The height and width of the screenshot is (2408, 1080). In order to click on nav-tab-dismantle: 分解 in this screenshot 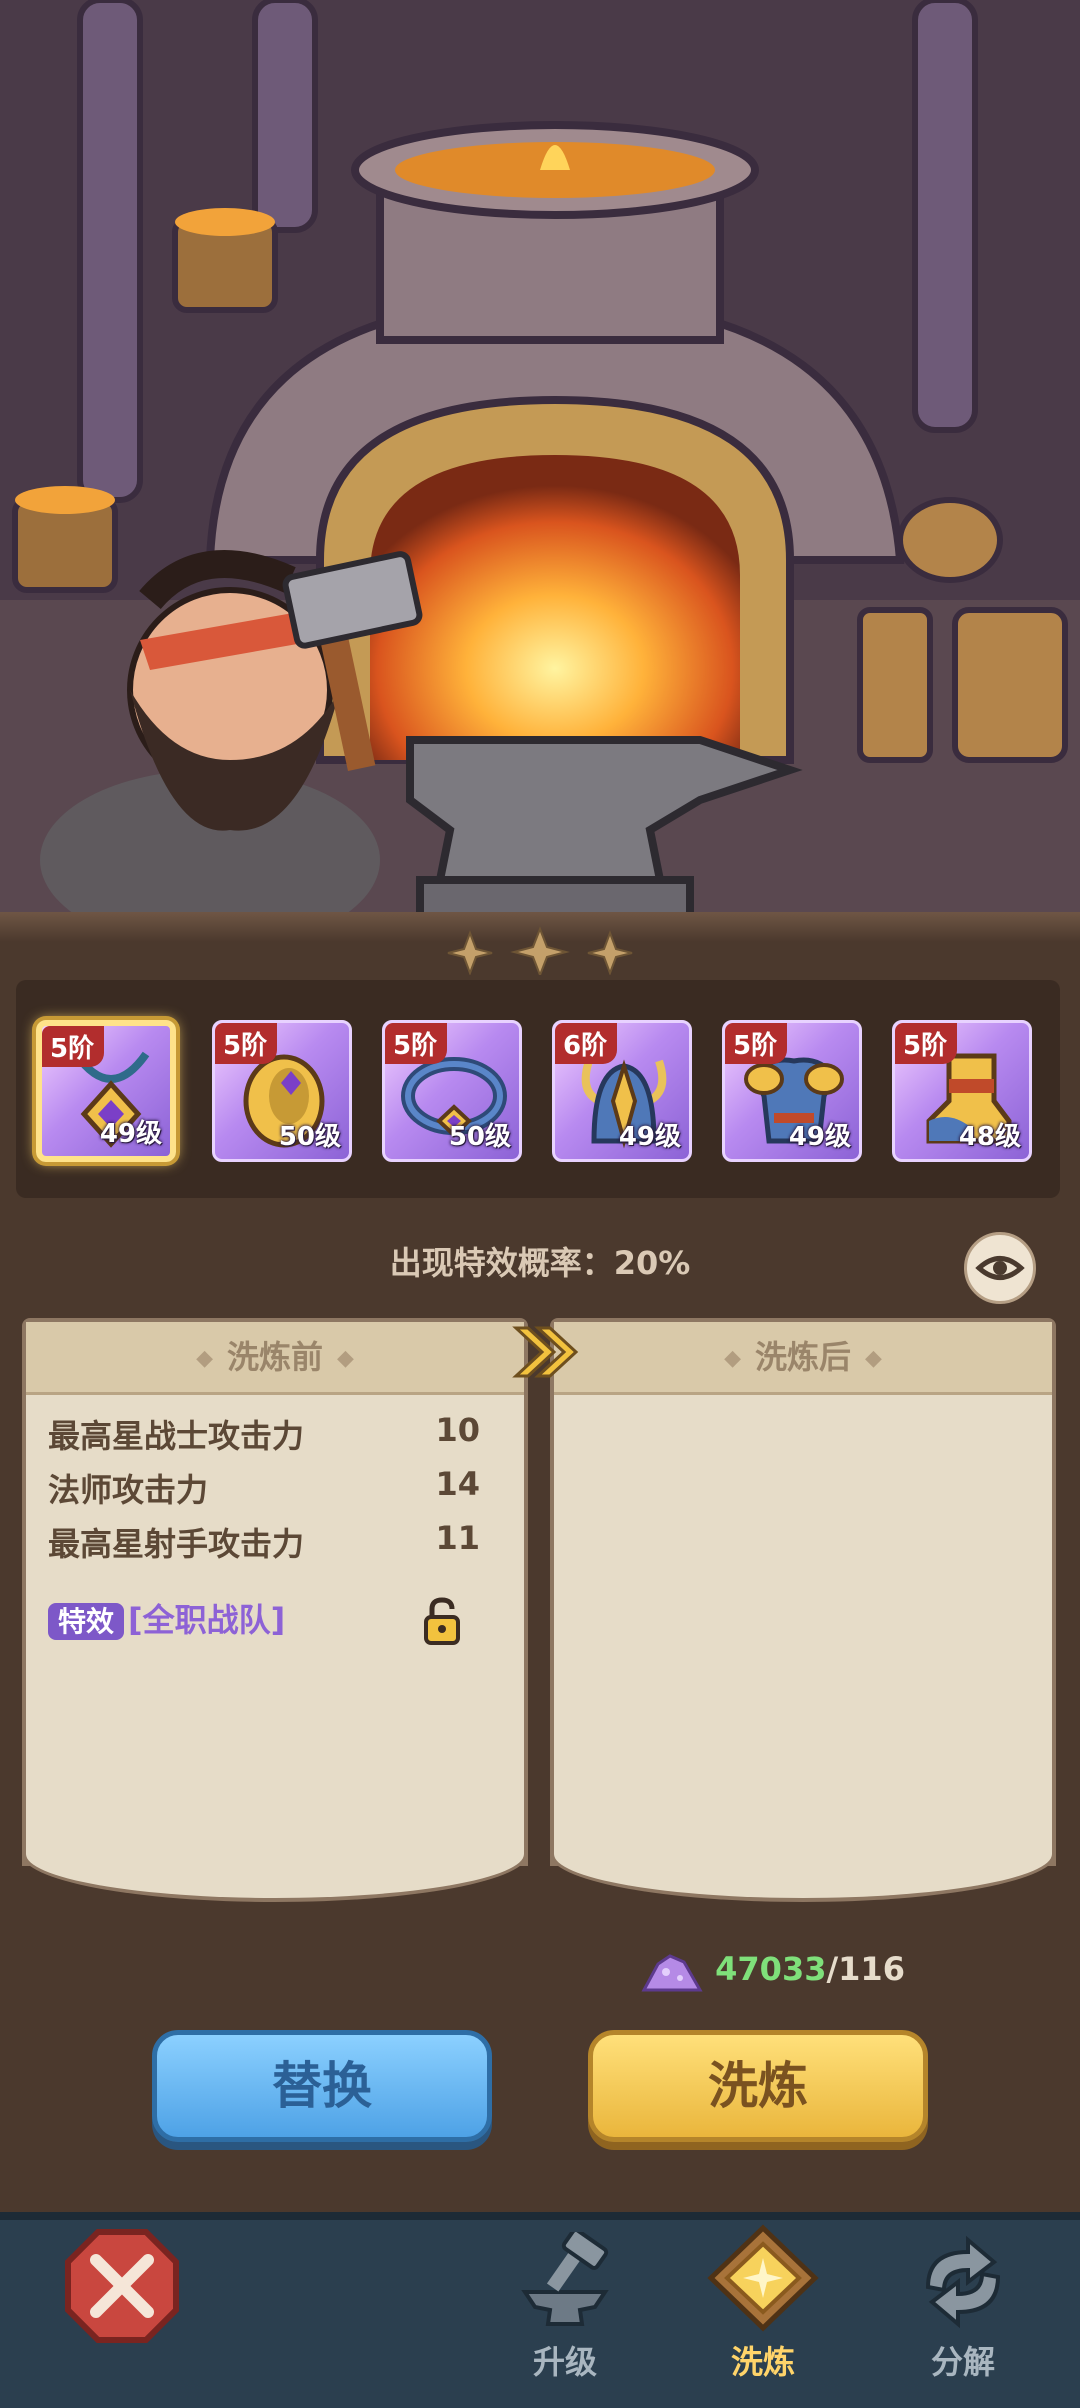, I will do `click(963, 2307)`.